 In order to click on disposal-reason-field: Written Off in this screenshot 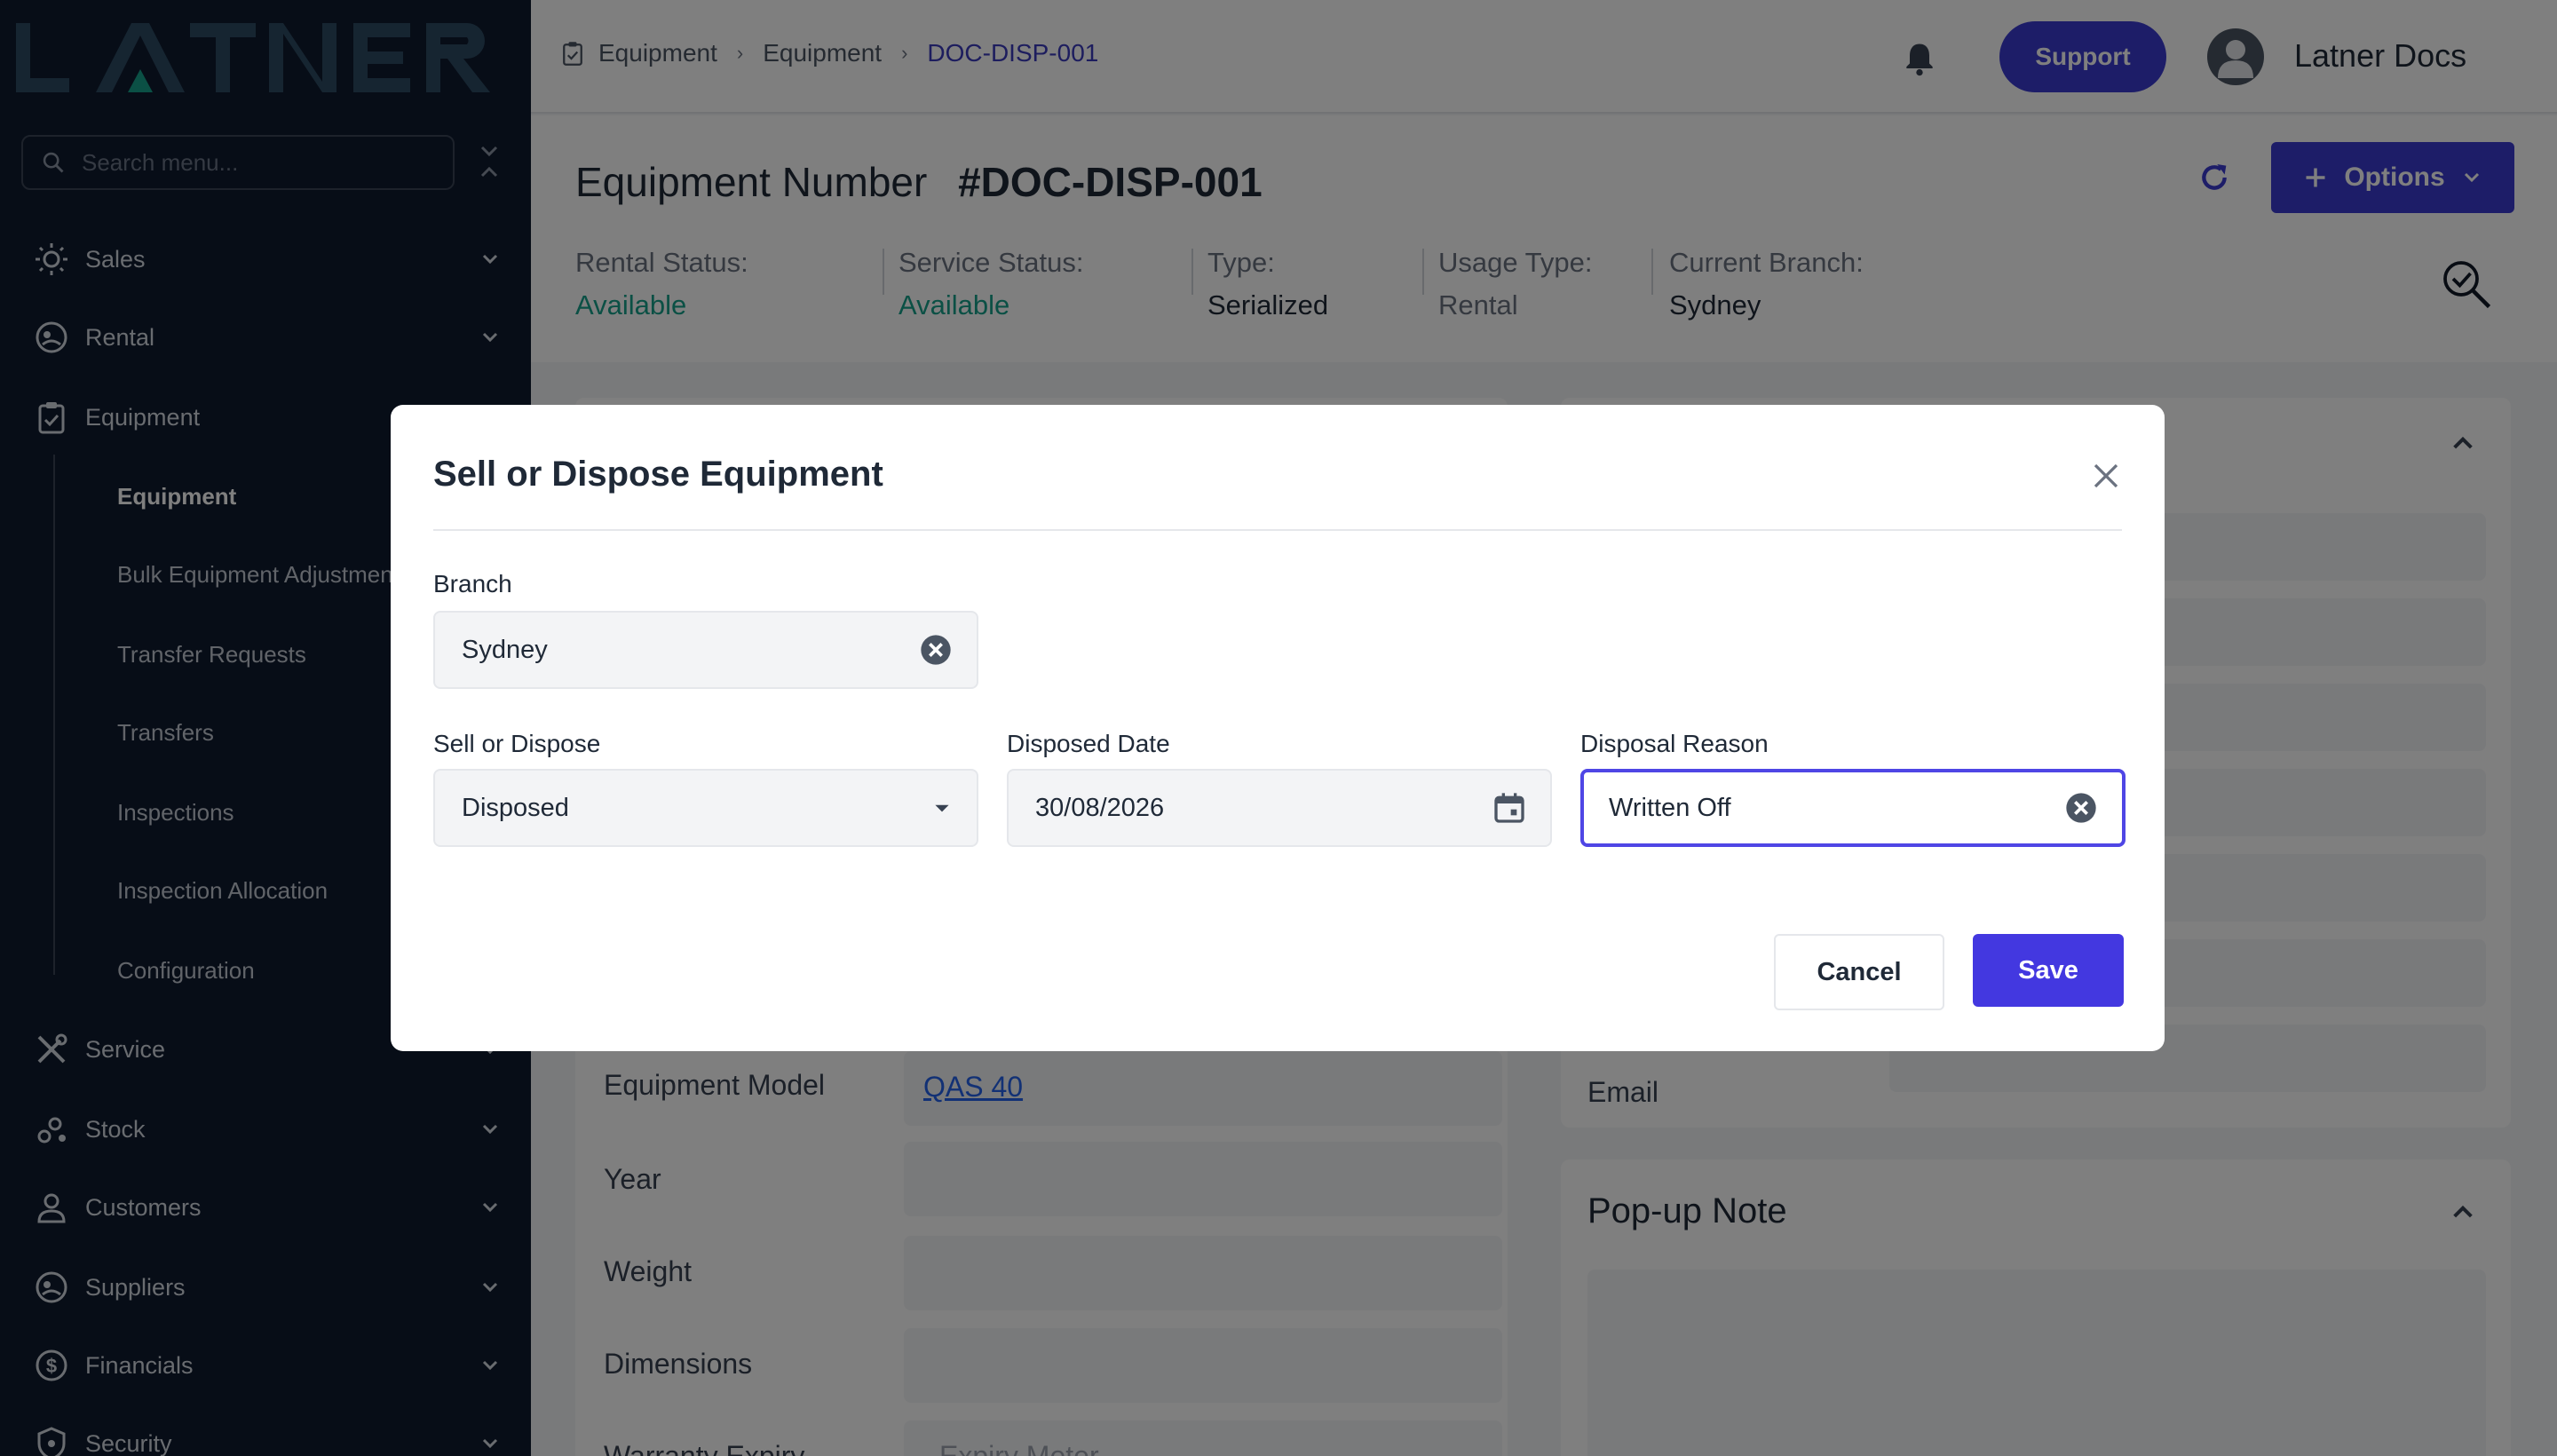, I will do `click(1853, 808)`.